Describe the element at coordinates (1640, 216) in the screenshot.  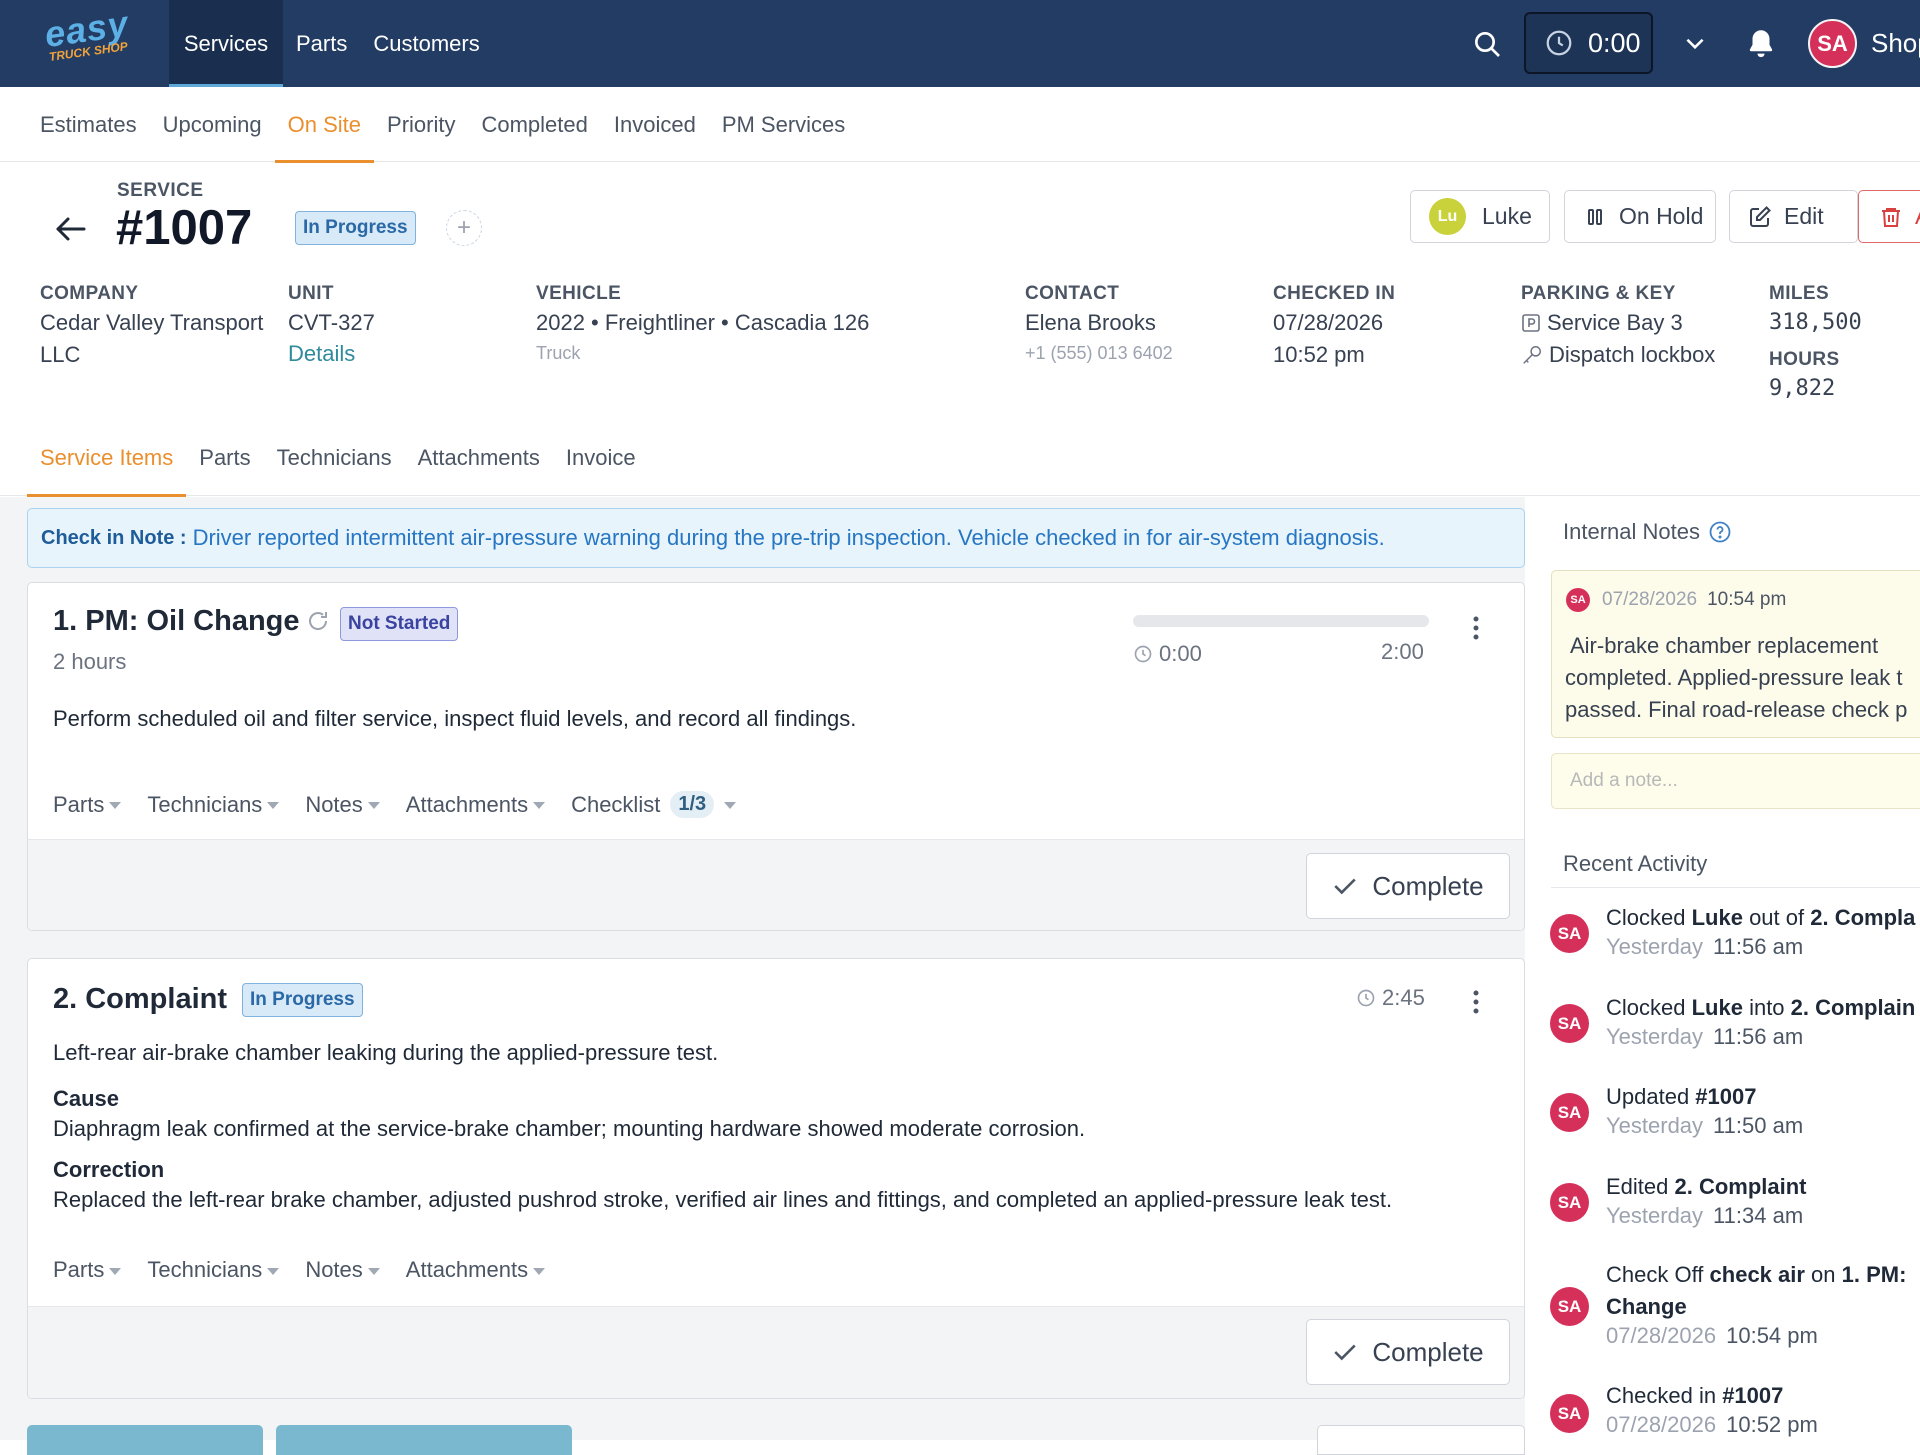
I see `on-hold-button: On Hold` at that location.